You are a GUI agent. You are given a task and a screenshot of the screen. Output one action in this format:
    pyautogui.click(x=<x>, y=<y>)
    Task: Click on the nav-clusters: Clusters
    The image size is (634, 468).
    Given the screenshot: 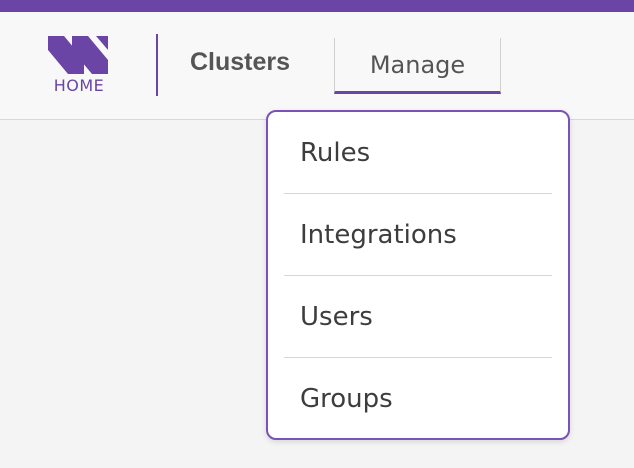 What is the action you would take?
    pyautogui.click(x=240, y=62)
    